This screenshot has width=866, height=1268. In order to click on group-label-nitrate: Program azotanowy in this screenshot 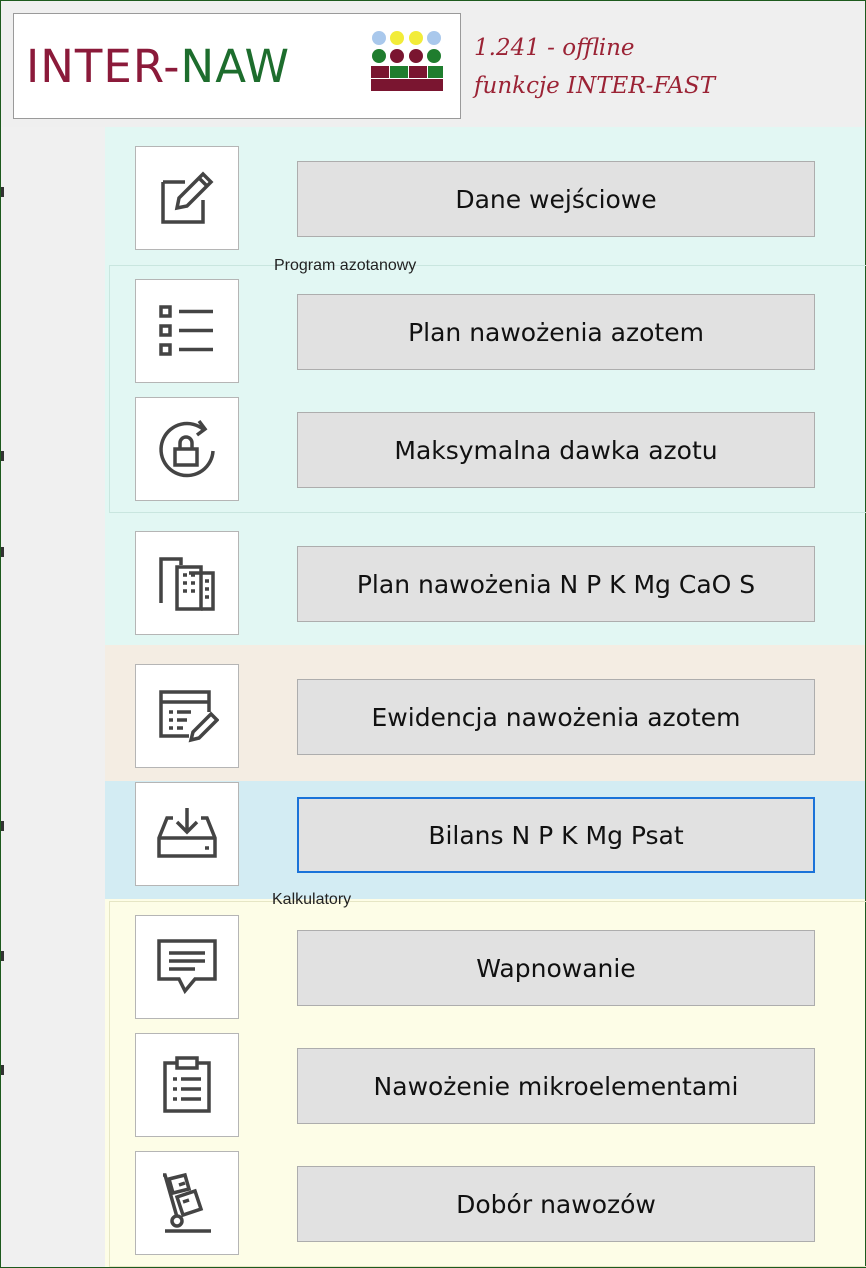, I will do `click(345, 265)`.